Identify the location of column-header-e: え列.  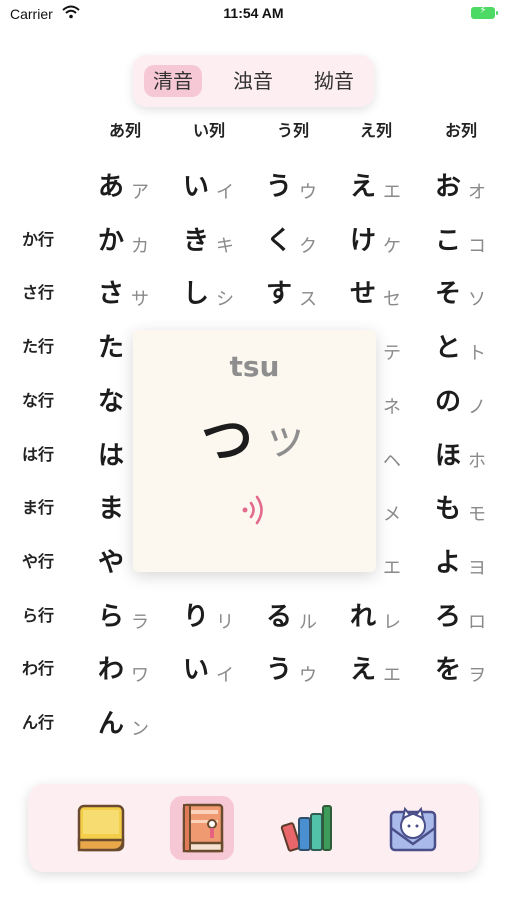
(375, 130).